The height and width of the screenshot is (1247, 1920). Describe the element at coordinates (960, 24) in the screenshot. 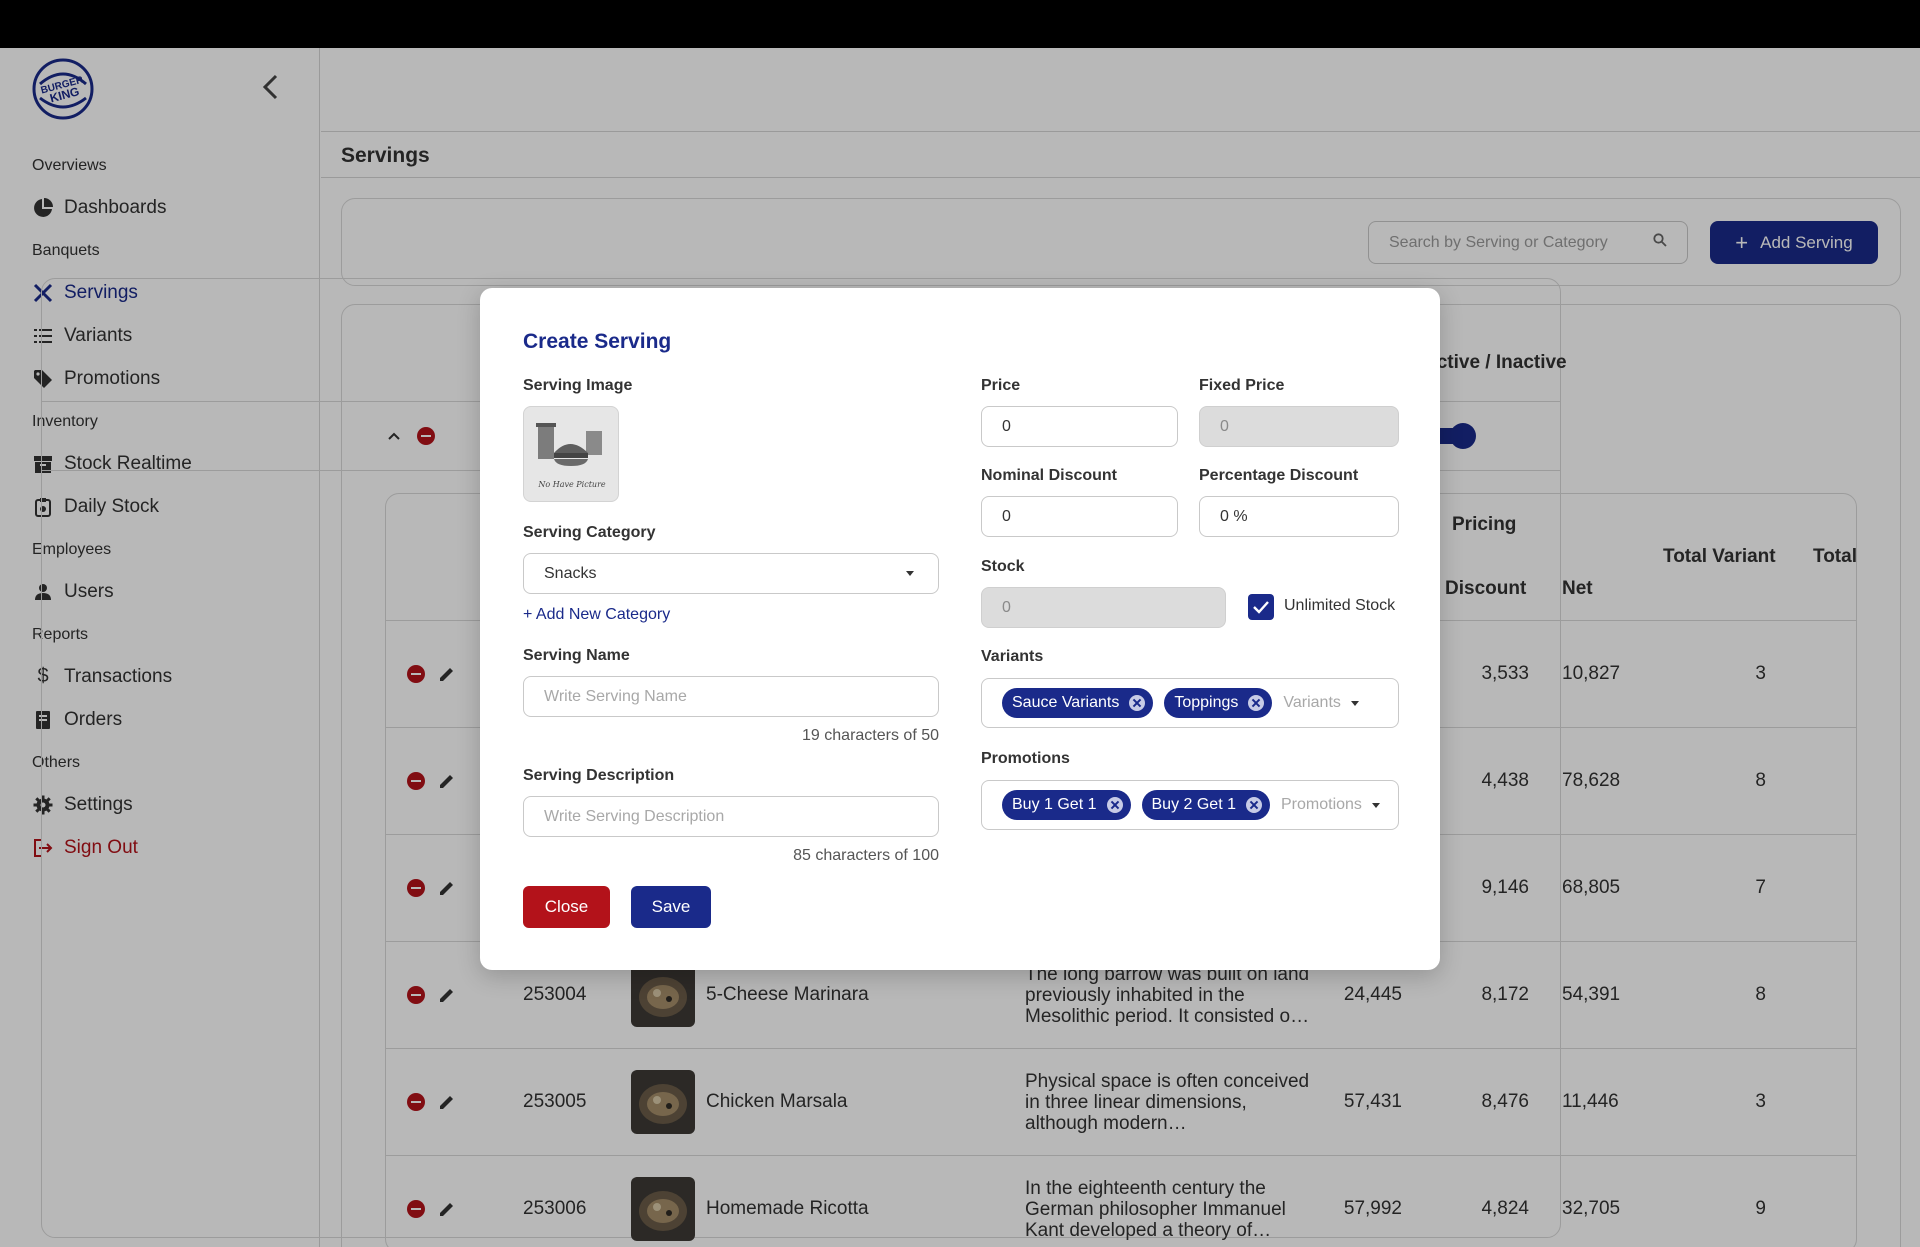

I see `top-bar` at that location.